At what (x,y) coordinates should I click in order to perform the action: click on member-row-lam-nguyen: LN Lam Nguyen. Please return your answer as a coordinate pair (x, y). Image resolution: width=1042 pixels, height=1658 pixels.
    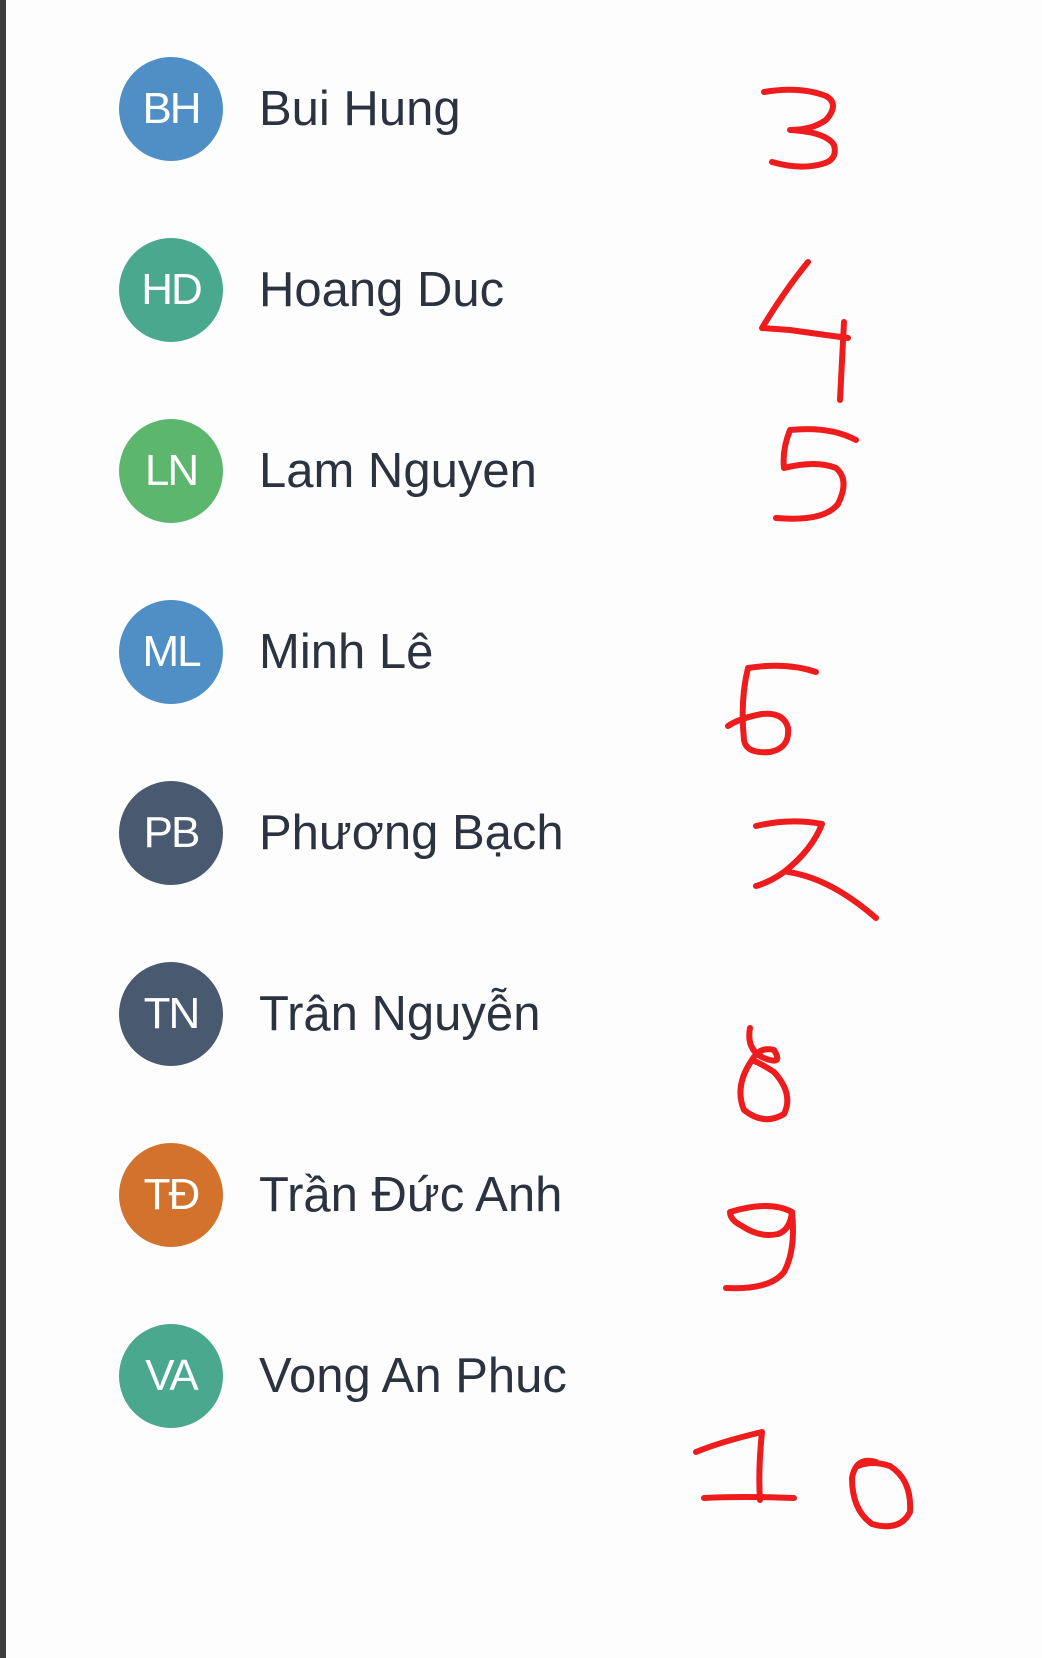
    Looking at the image, I should click on (379, 471).